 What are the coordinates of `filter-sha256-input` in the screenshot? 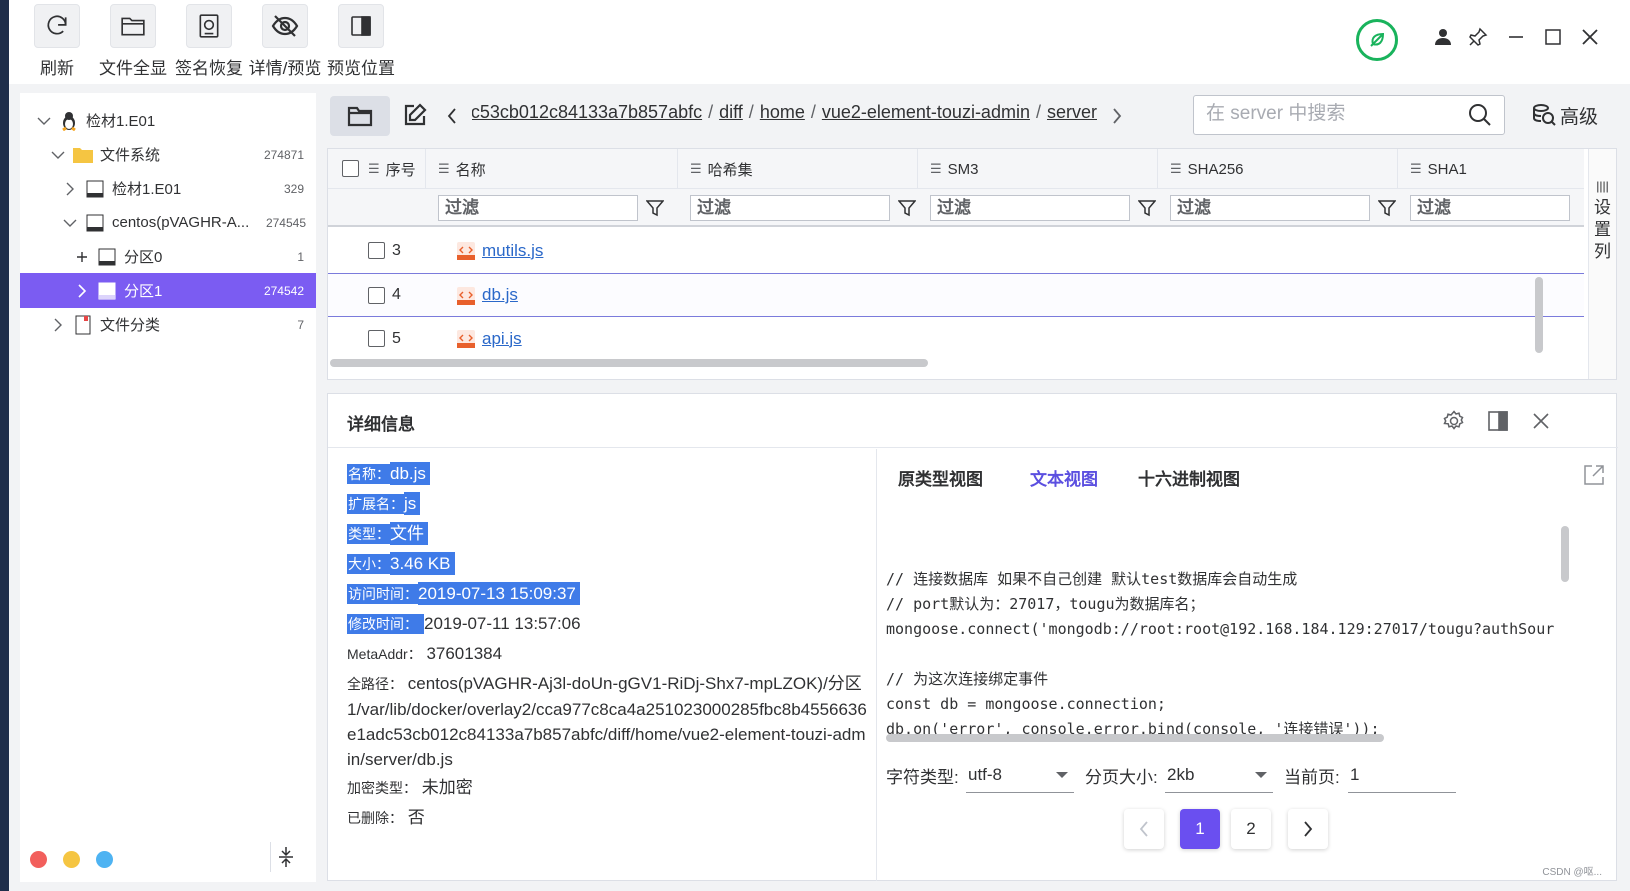 It's located at (1270, 208).